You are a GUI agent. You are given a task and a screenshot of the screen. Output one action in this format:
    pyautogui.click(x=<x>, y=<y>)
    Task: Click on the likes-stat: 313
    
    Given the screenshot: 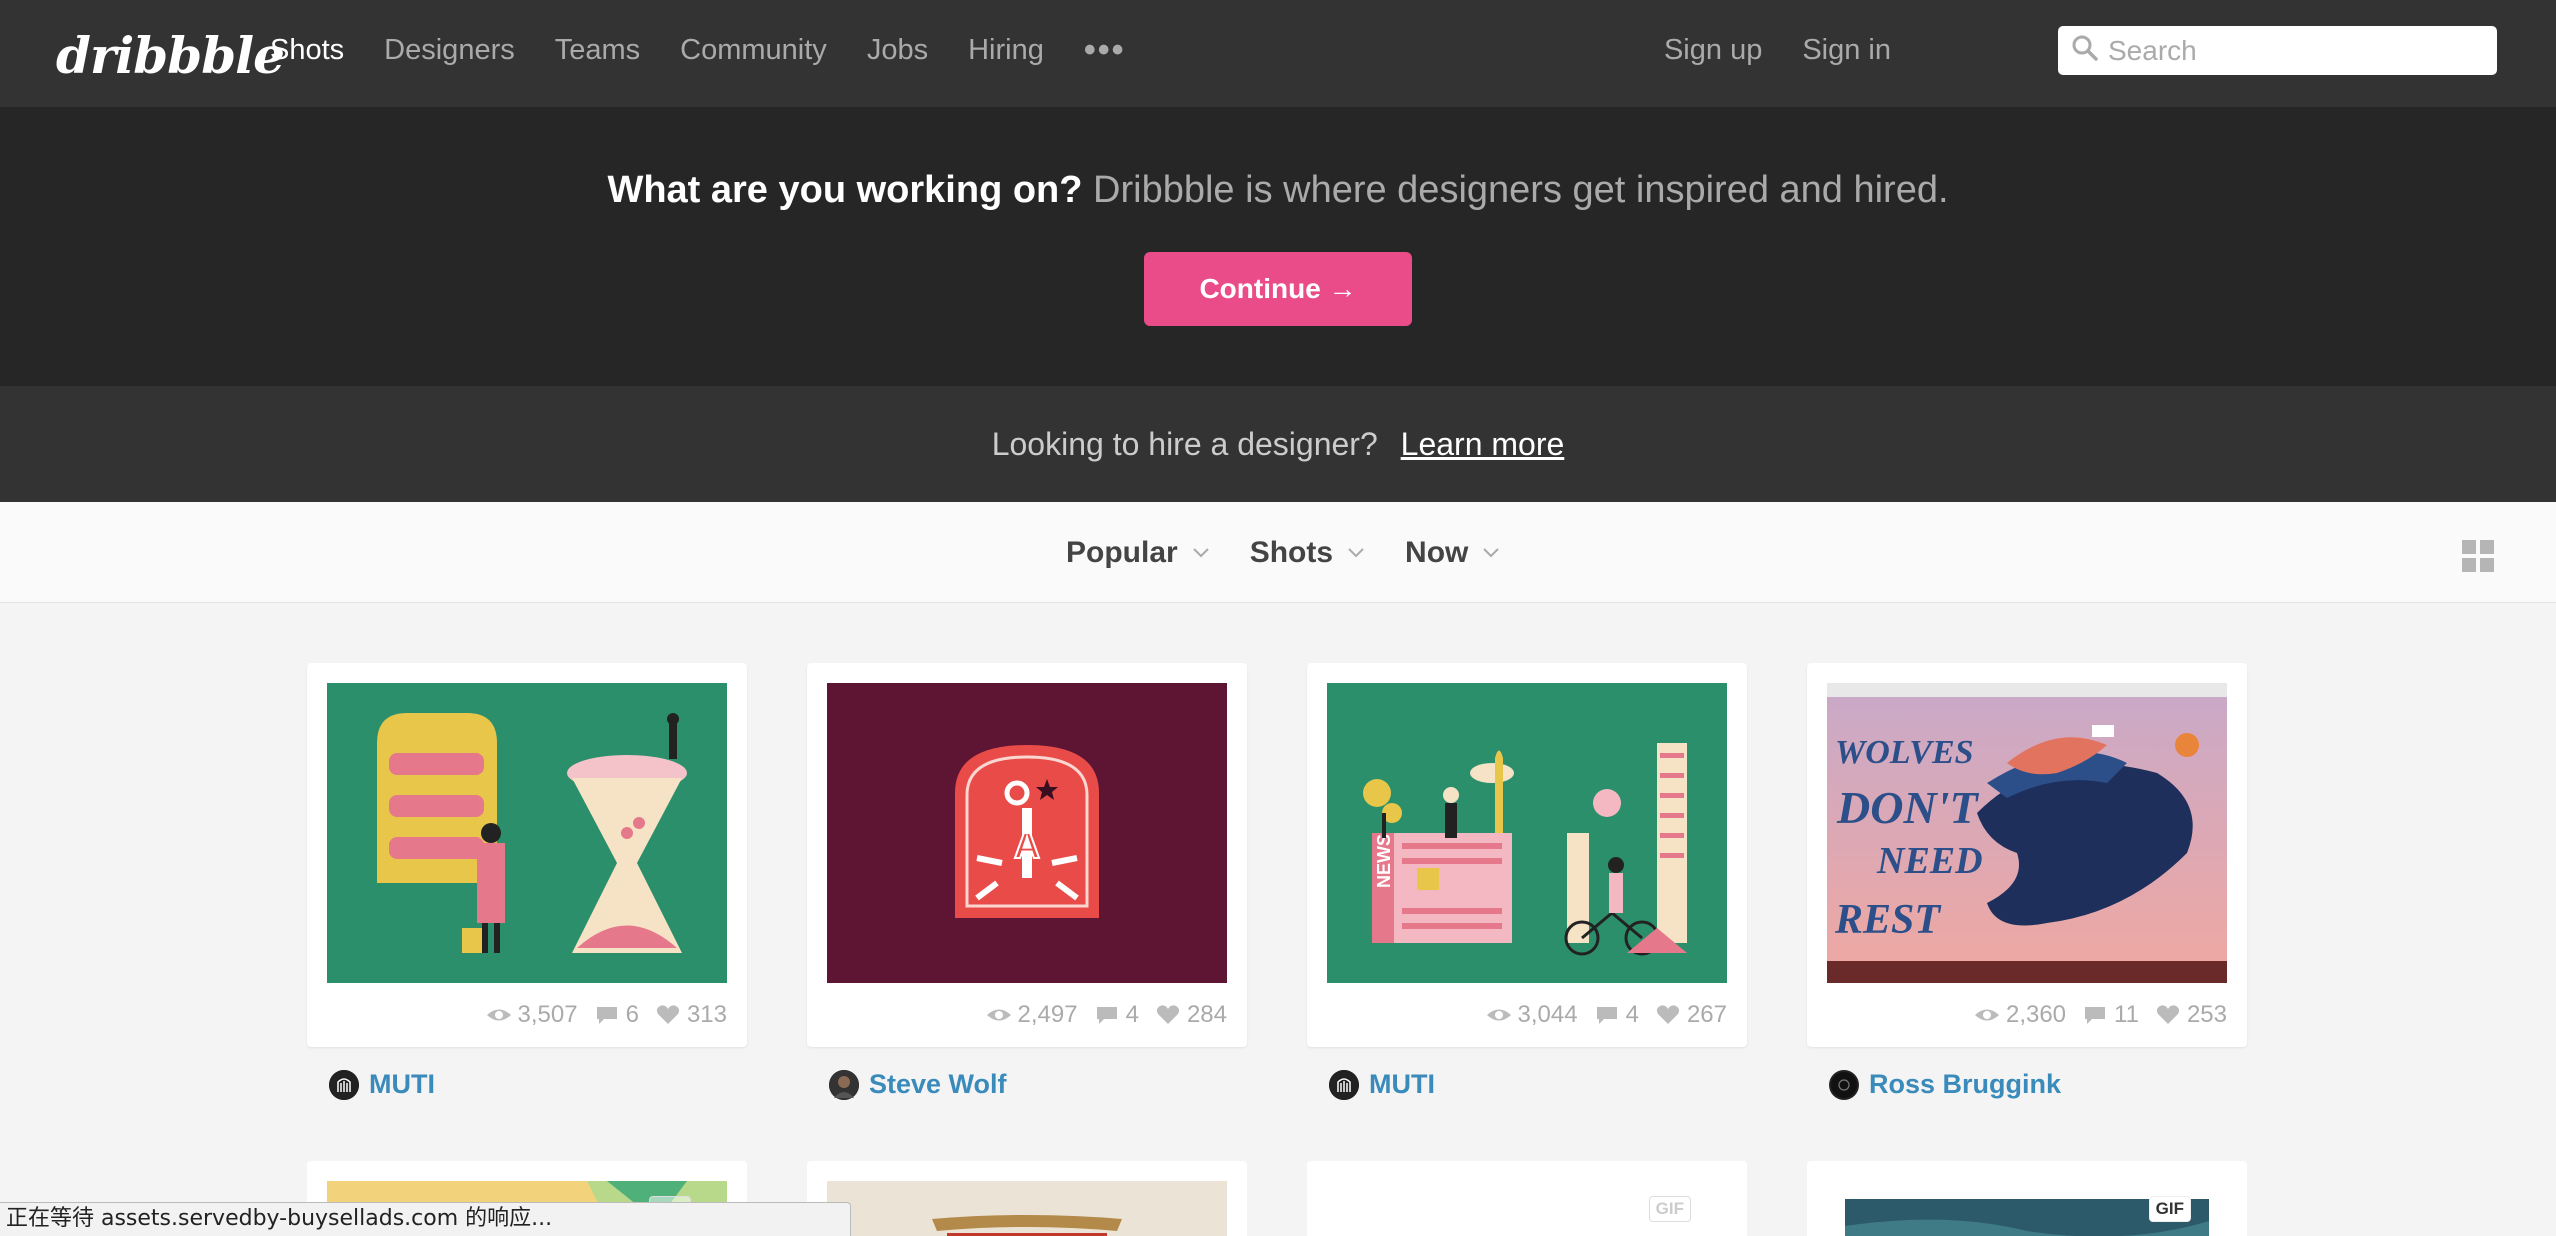 What is the action you would take?
    pyautogui.click(x=691, y=1015)
    